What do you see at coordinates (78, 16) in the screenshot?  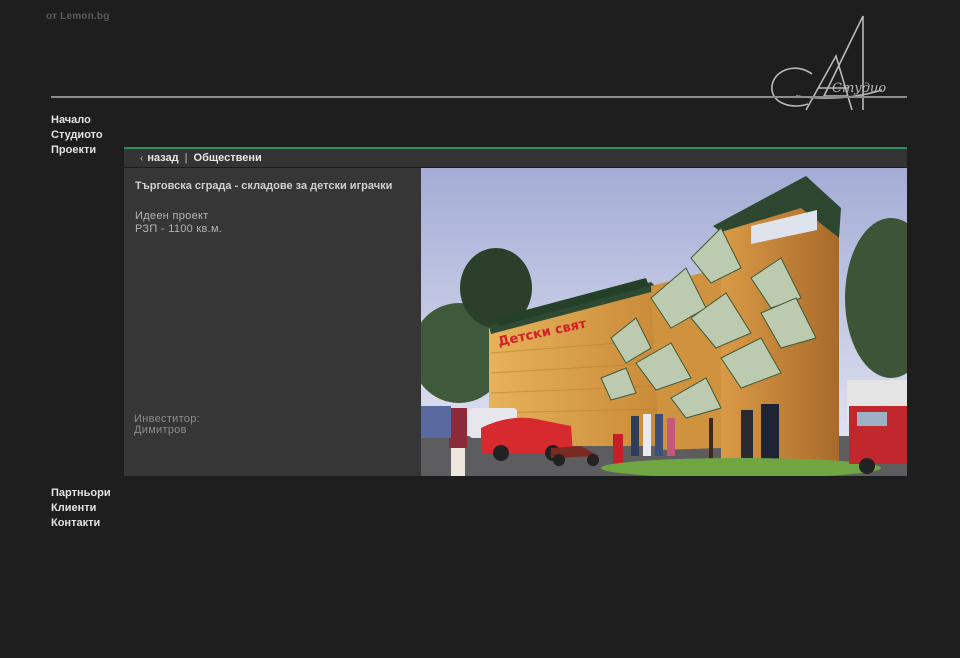 I see `credit-link: от Lemon.bg` at bounding box center [78, 16].